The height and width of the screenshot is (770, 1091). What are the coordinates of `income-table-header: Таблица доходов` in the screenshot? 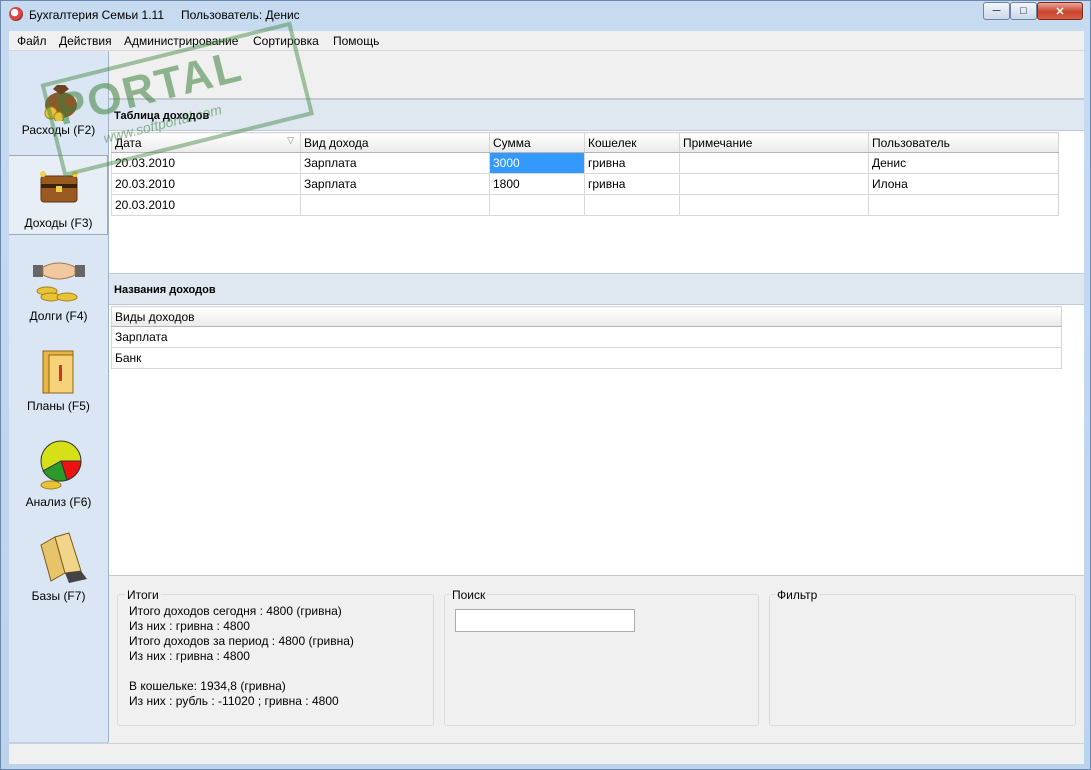 It's located at (596, 115).